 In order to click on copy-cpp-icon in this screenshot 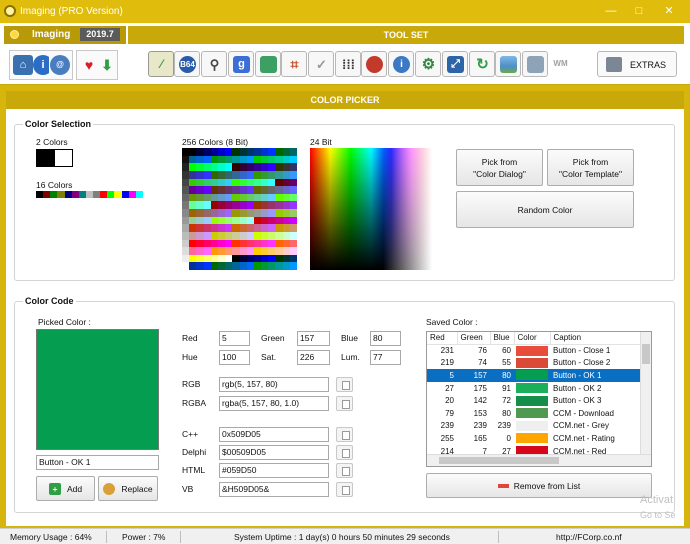, I will do `click(344, 434)`.